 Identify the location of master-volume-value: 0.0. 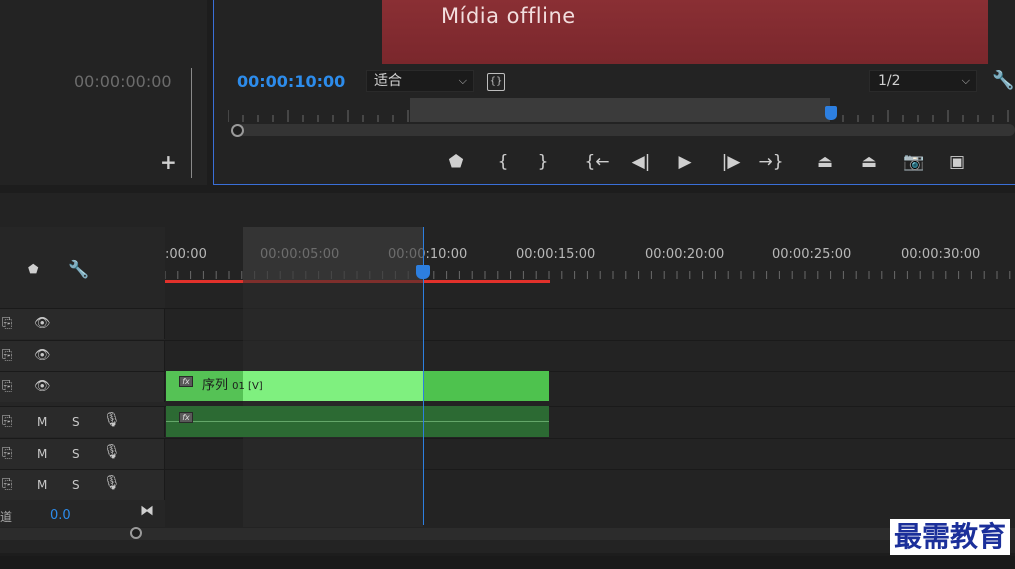
(60, 515).